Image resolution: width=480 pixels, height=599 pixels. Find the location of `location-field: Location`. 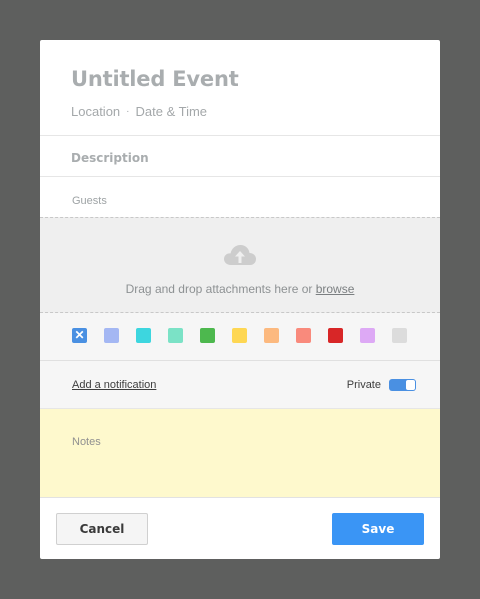

location-field: Location is located at coordinates (95, 111).